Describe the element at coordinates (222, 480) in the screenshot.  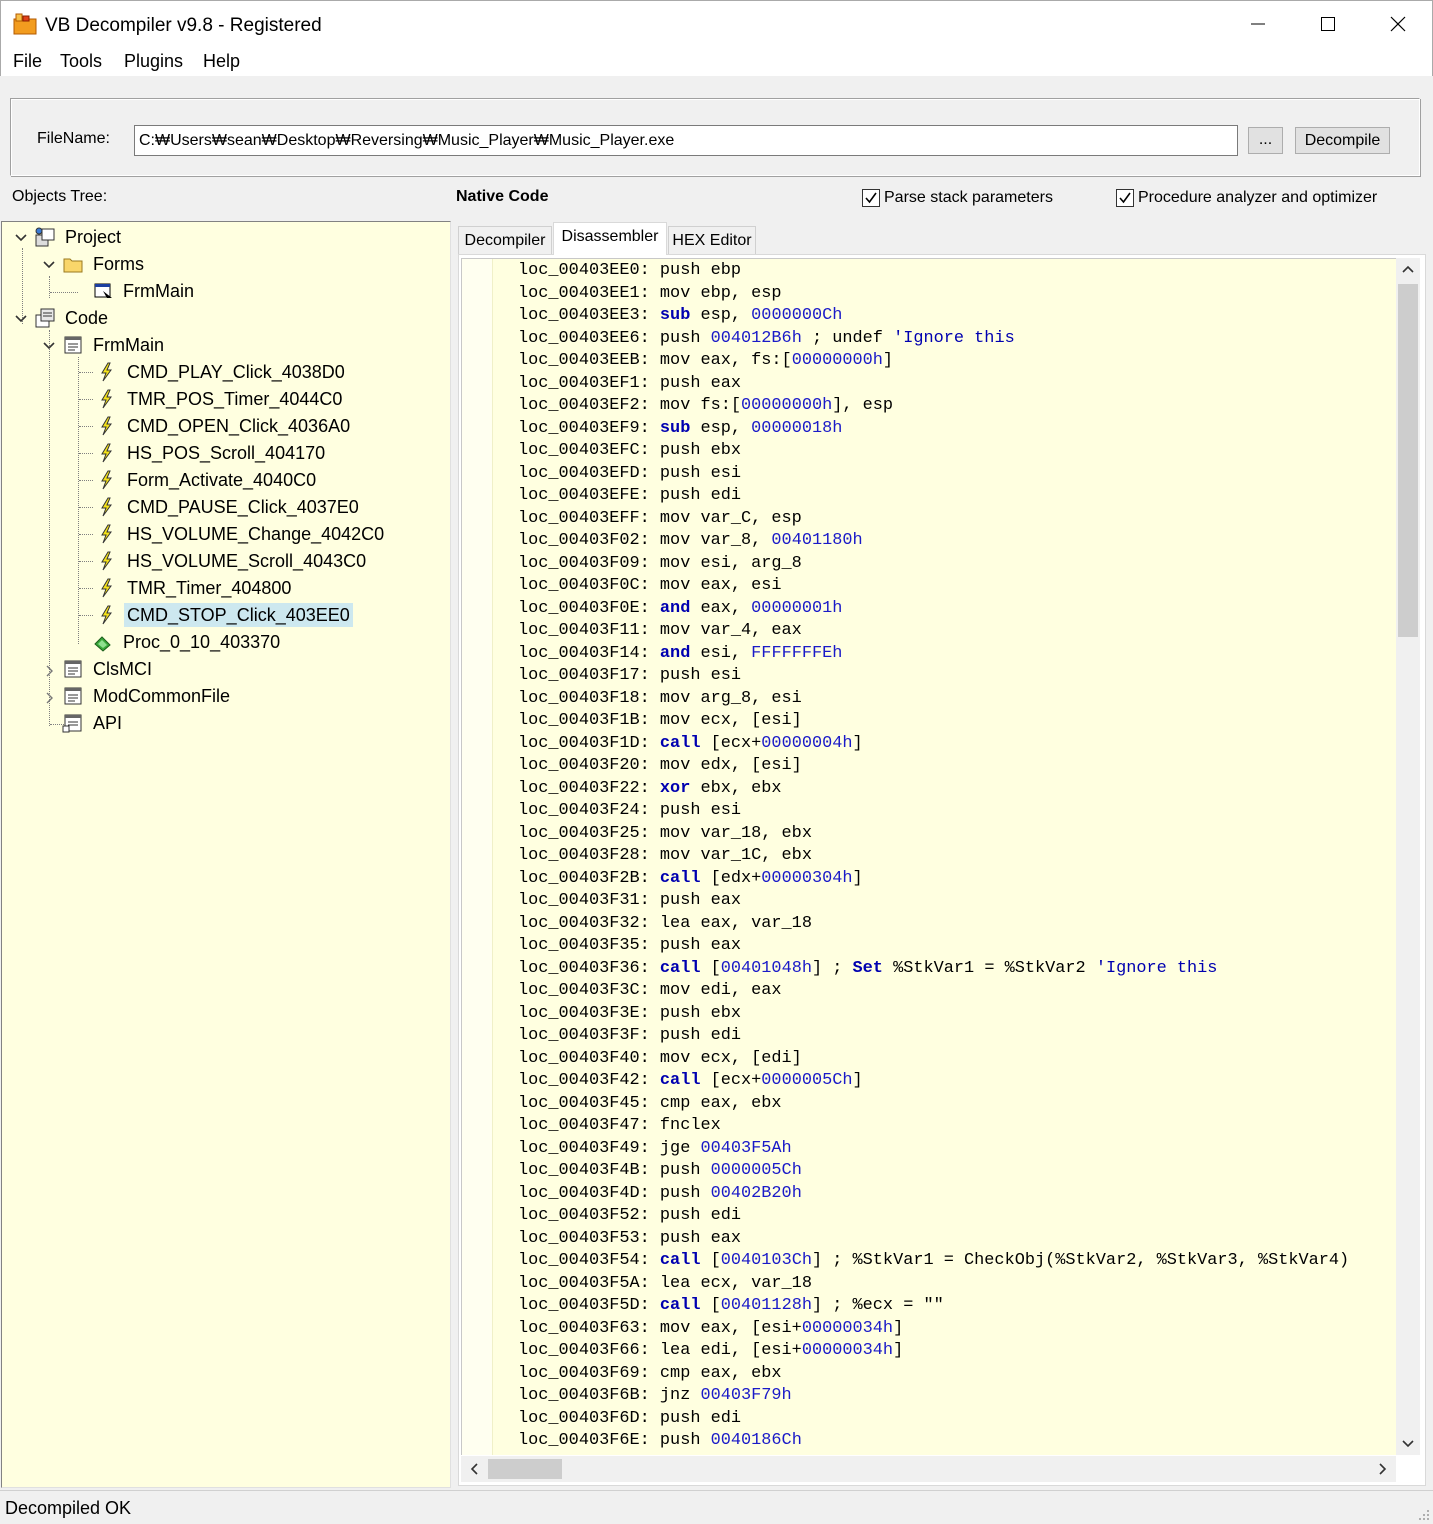
I see `tree-item-label: Form_Activate_4040C0` at that location.